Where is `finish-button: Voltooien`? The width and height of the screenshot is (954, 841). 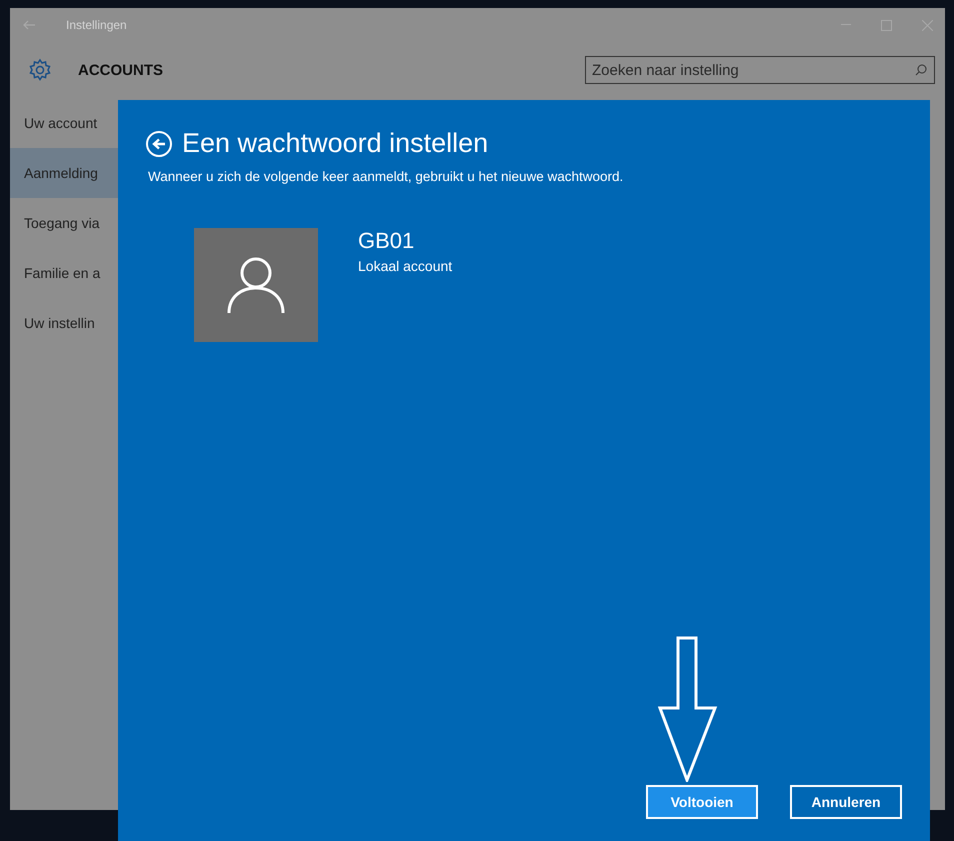
finish-button: Voltooien is located at coordinates (702, 802).